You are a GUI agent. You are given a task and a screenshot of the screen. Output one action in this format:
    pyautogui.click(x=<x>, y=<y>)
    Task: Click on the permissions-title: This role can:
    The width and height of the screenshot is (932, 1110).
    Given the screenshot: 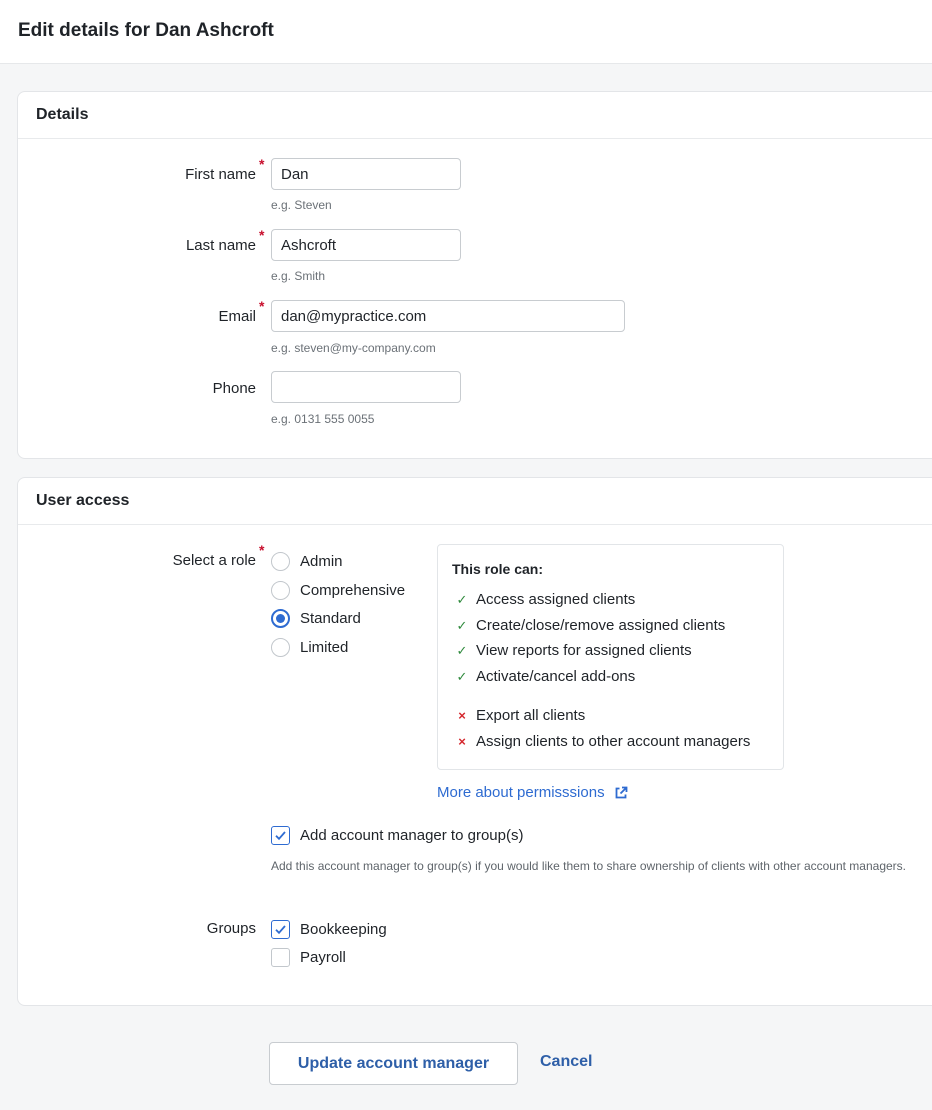 What is the action you would take?
    pyautogui.click(x=498, y=569)
    